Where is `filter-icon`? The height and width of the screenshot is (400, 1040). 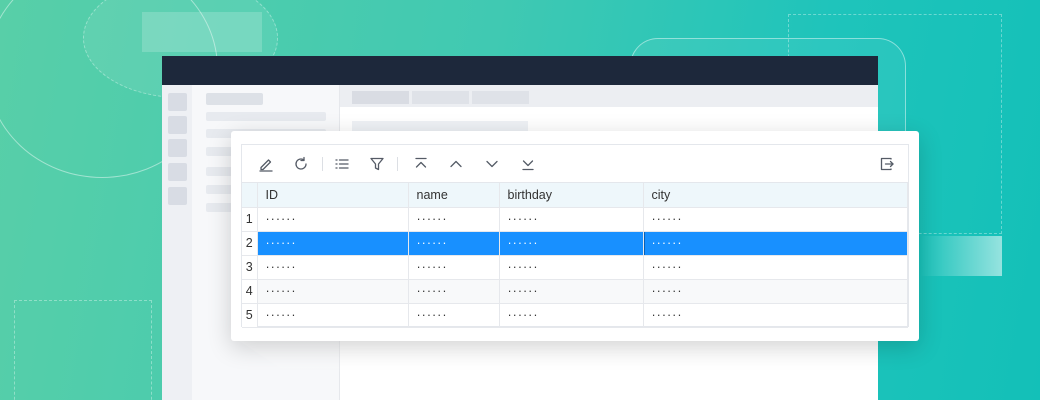
filter-icon is located at coordinates (377, 164).